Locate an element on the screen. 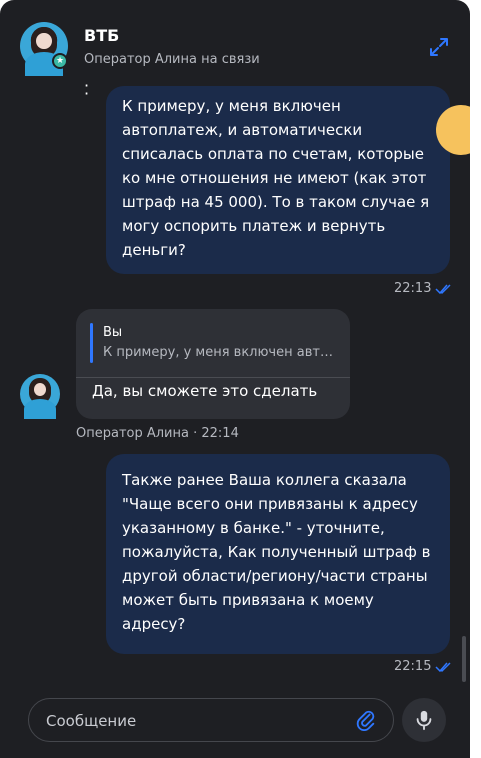 This screenshot has height=758, width=481. microphone-icon is located at coordinates (424, 720).